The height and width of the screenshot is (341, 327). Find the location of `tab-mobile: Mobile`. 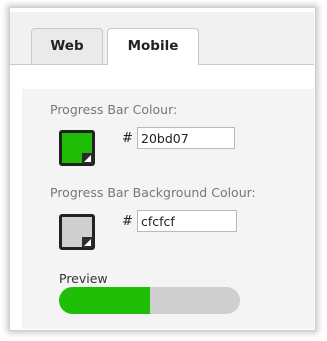

tab-mobile: Mobile is located at coordinates (153, 46).